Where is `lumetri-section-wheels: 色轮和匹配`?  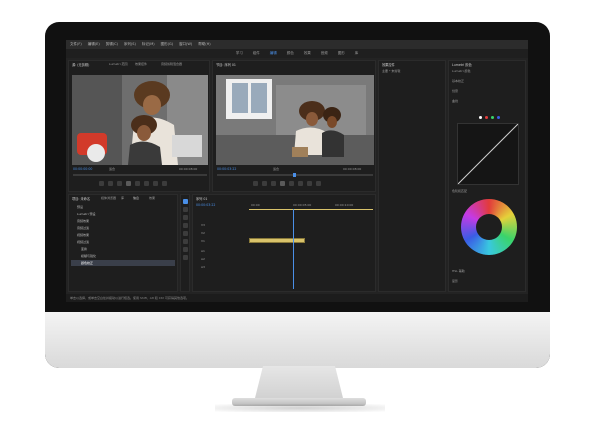
lumetri-section-wheels: 色轮和匹配 is located at coordinates (459, 191).